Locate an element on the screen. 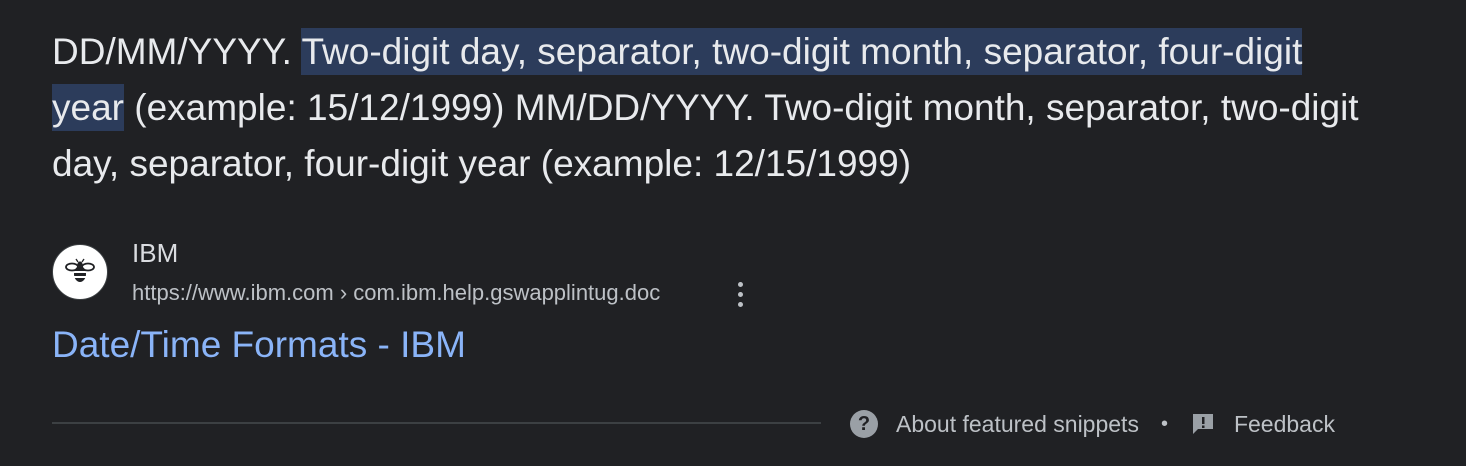 The image size is (1466, 466). more-vert-icon is located at coordinates (740, 294).